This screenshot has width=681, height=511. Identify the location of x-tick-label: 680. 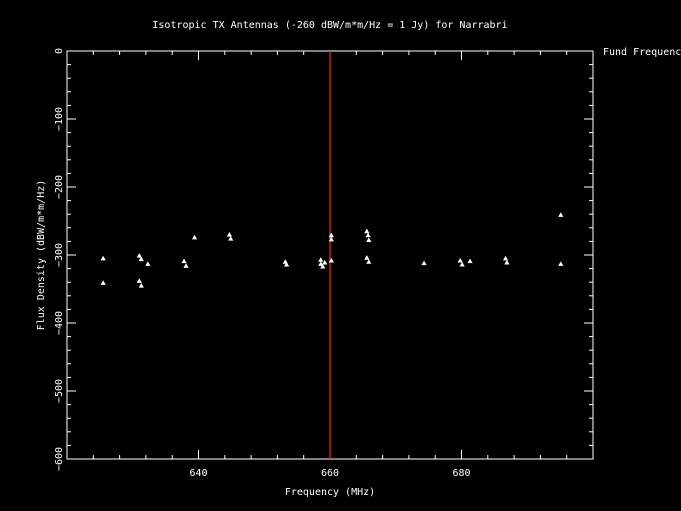
(461, 473).